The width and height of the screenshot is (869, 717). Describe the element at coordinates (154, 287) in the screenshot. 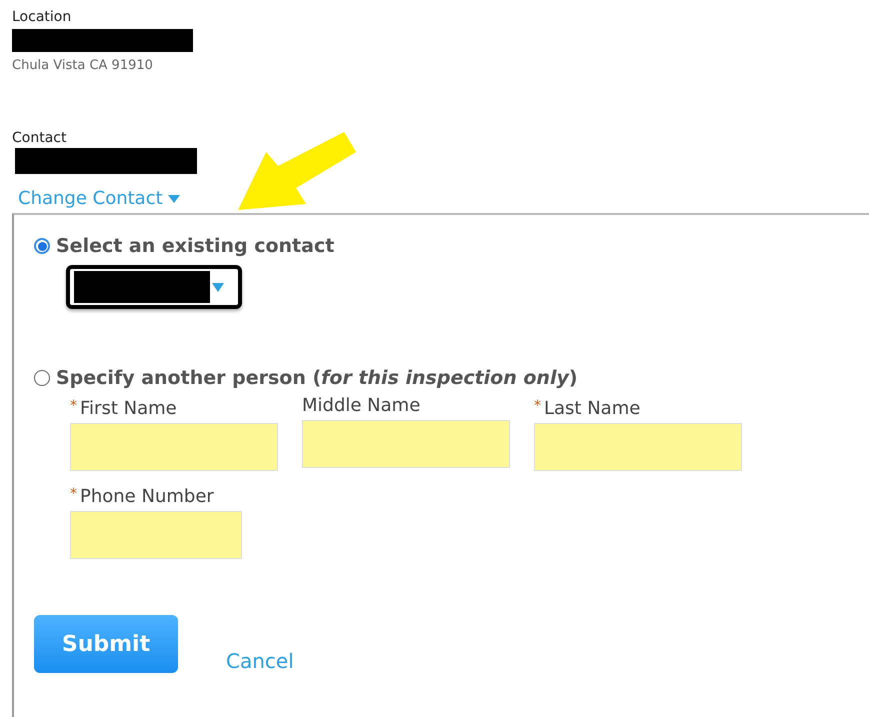

I see `contact-dropdown` at that location.